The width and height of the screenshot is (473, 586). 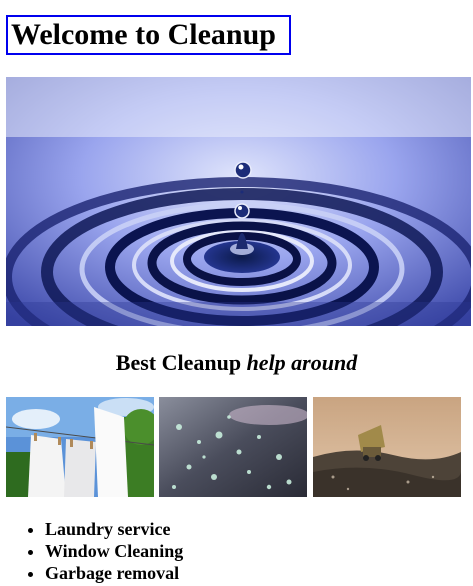 What do you see at coordinates (114, 573) in the screenshot?
I see `list-item: Garbage removal` at bounding box center [114, 573].